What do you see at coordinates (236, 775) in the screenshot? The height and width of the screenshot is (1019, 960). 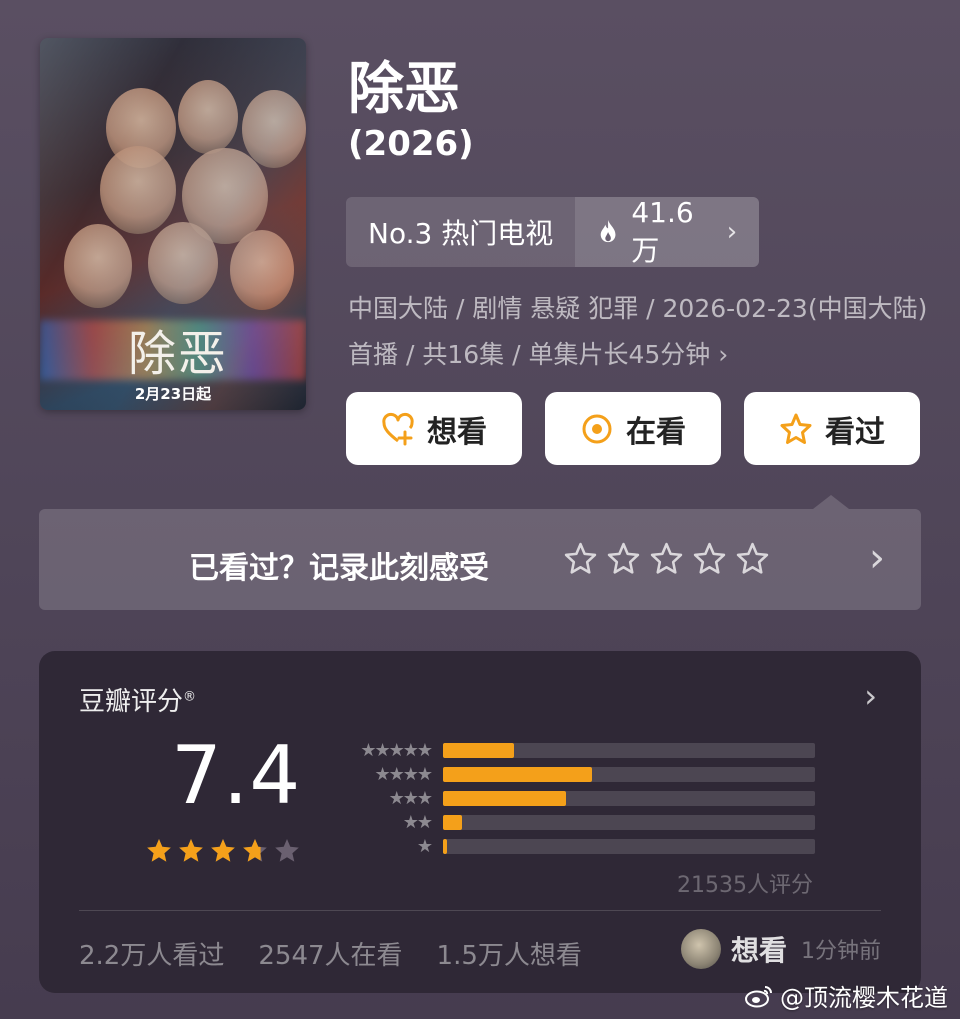 I see `rating-score: 7.4` at bounding box center [236, 775].